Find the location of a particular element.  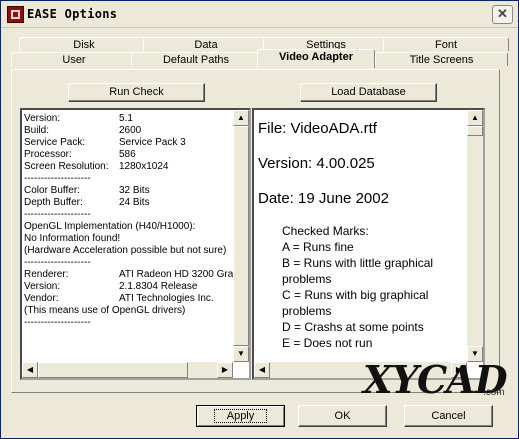

tab-user: User is located at coordinates (74, 59).